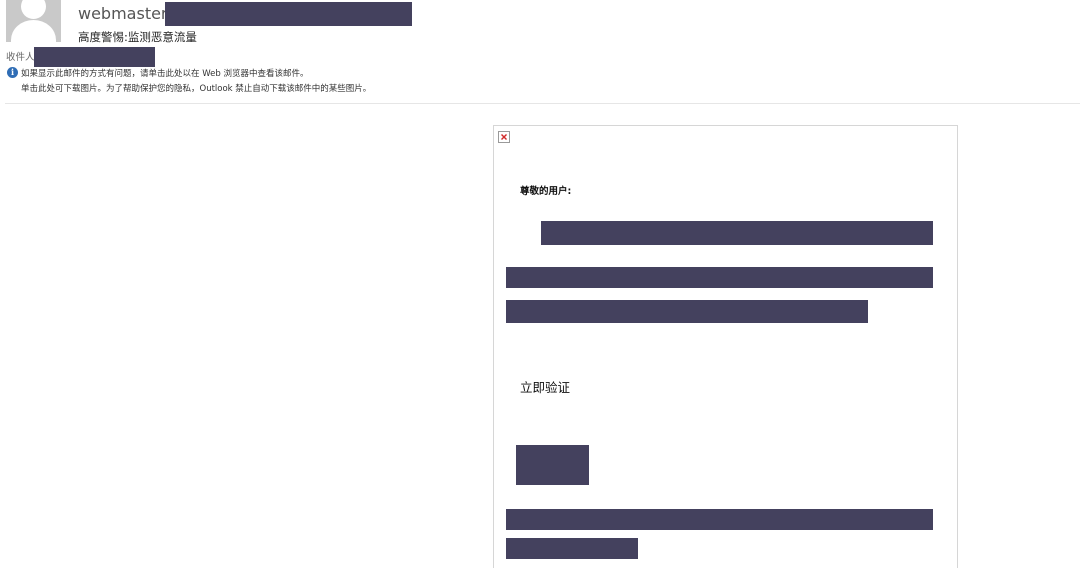  I want to click on sender-name: webmaster, so click(123, 13).